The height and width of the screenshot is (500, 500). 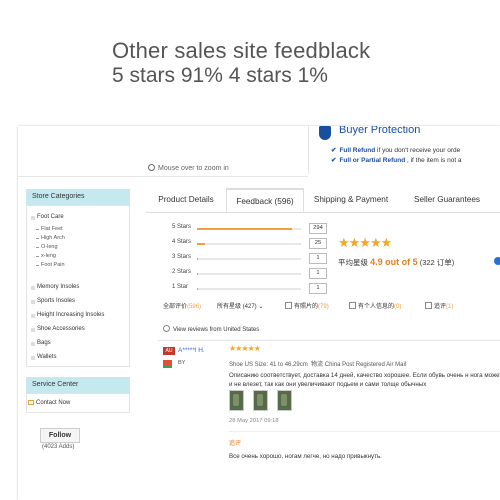 I want to click on tab-seller-guarantees: Seller Guarantees, so click(x=447, y=200).